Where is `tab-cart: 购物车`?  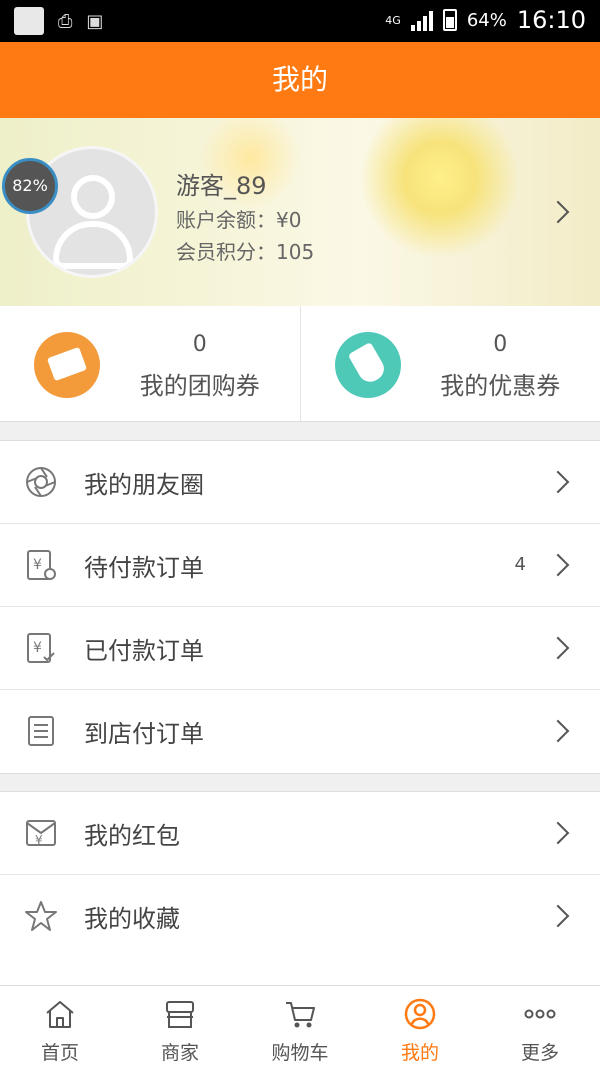
tab-cart: 购物车 is located at coordinates (300, 1026).